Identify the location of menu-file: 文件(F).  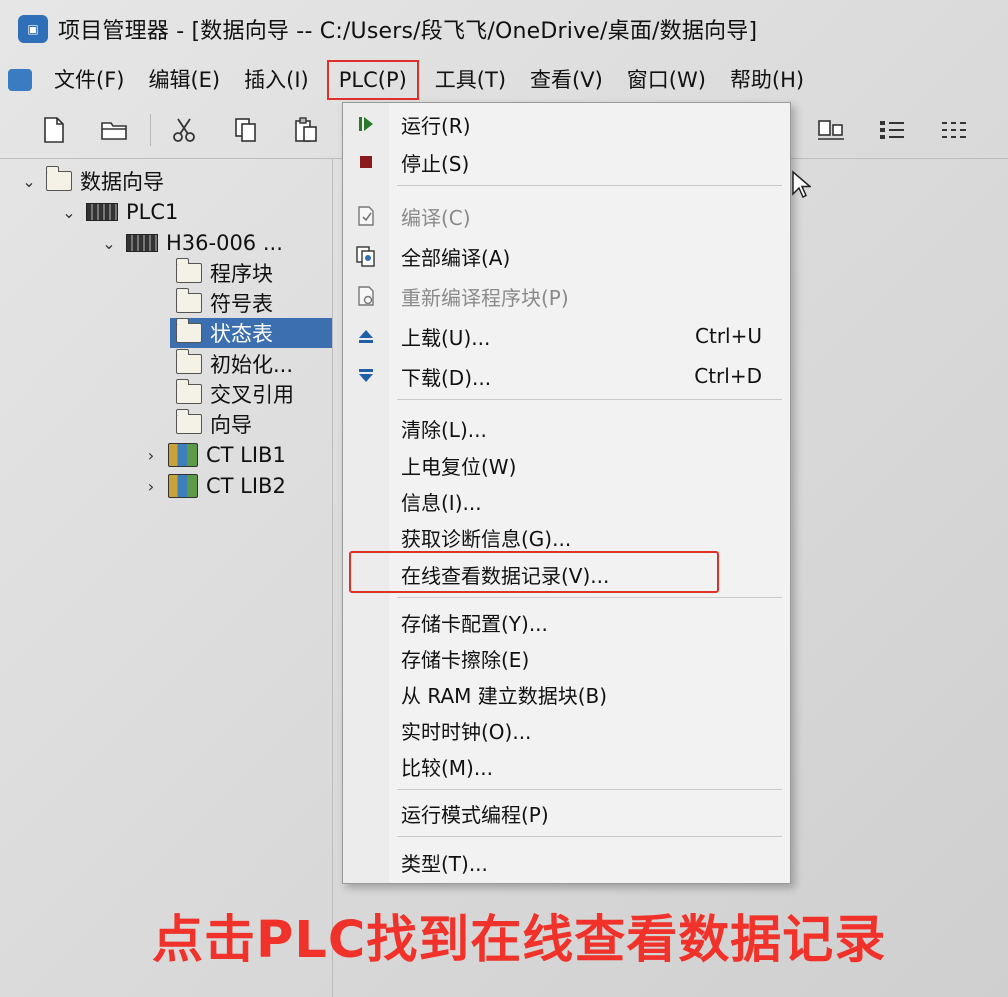
(89, 80).